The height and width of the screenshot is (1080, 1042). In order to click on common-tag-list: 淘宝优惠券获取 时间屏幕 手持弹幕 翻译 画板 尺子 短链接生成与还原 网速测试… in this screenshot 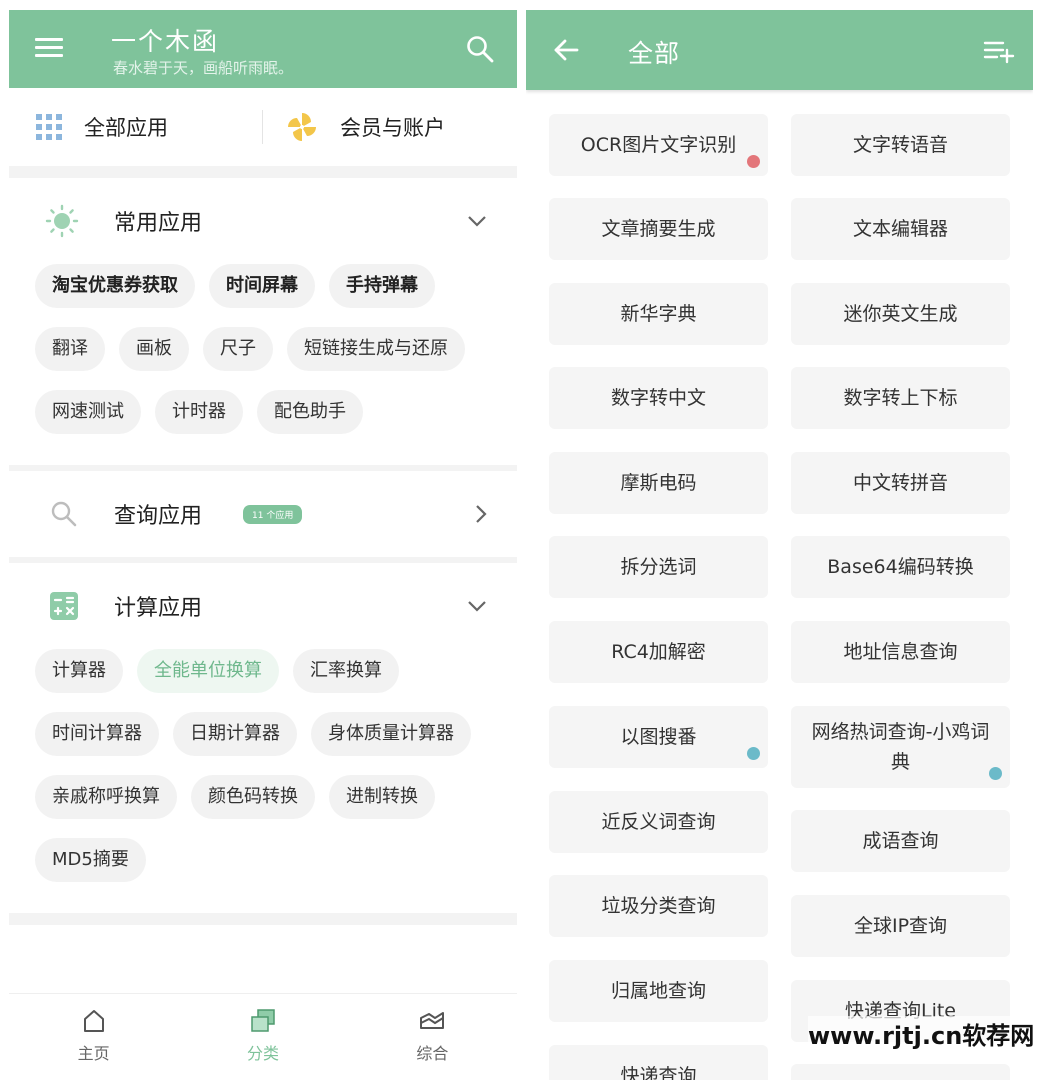, I will do `click(263, 364)`.